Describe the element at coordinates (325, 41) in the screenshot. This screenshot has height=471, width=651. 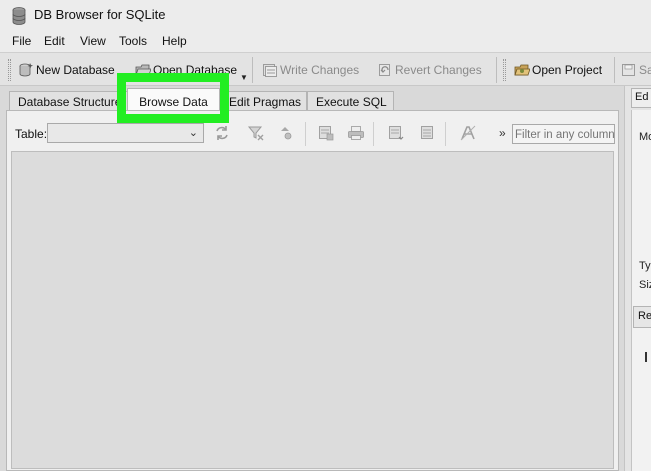
I see `menu-bar: File Edit View Tools Help` at that location.